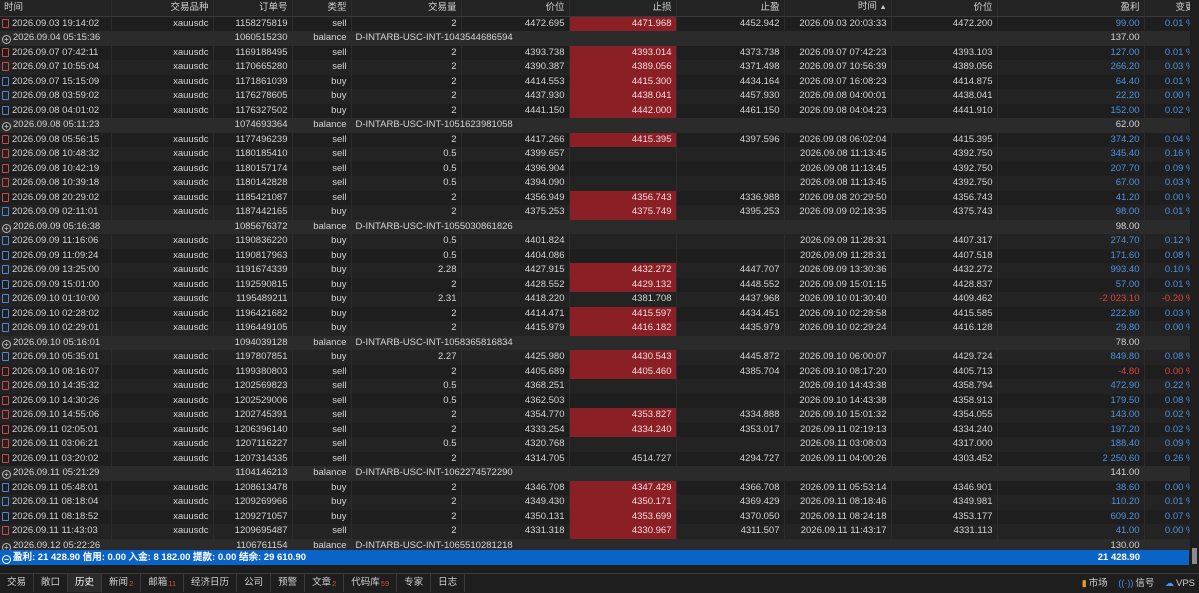 The image size is (1199, 593). I want to click on time-text: 2026.09.08 05:11:23, so click(56, 124).